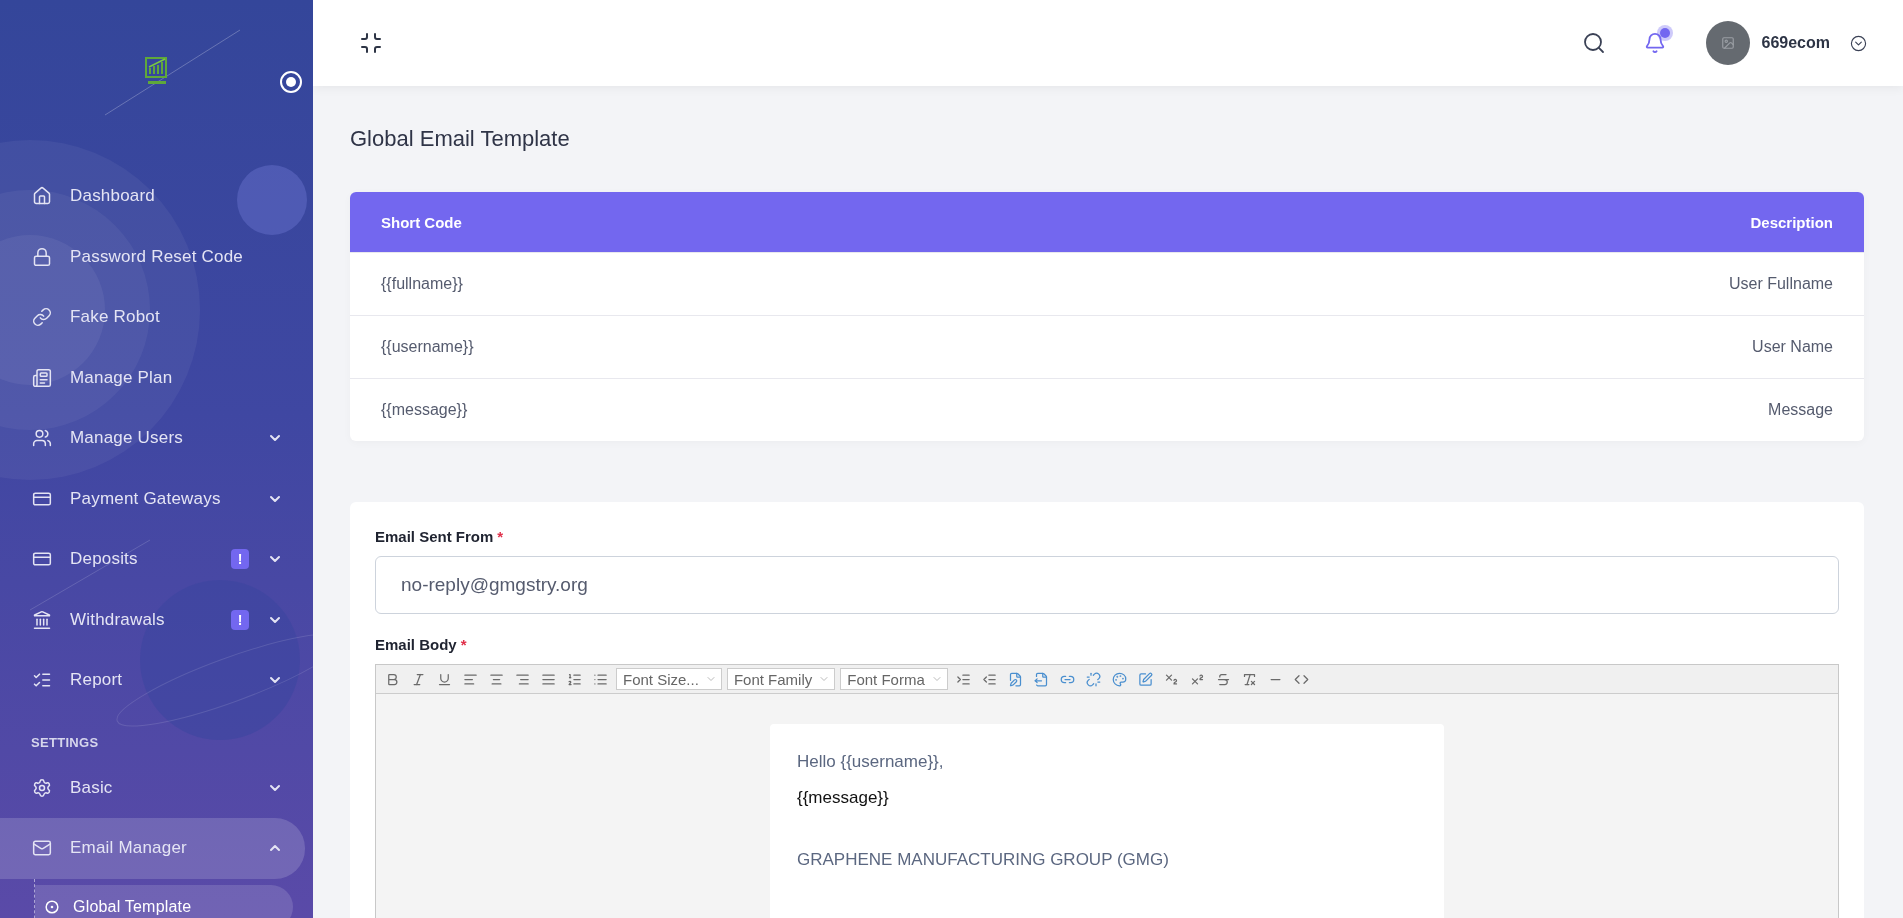 This screenshot has height=918, width=1903. Describe the element at coordinates (127, 438) in the screenshot. I see `nav-label: Manage Users` at that location.